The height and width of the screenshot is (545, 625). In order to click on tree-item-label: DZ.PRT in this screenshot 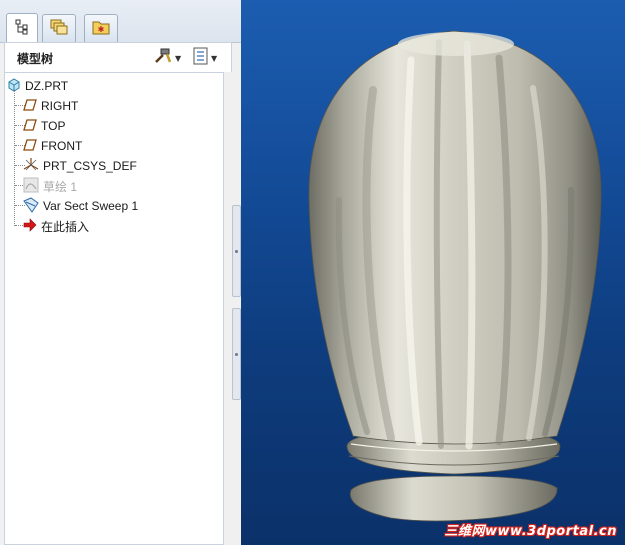, I will do `click(47, 86)`.